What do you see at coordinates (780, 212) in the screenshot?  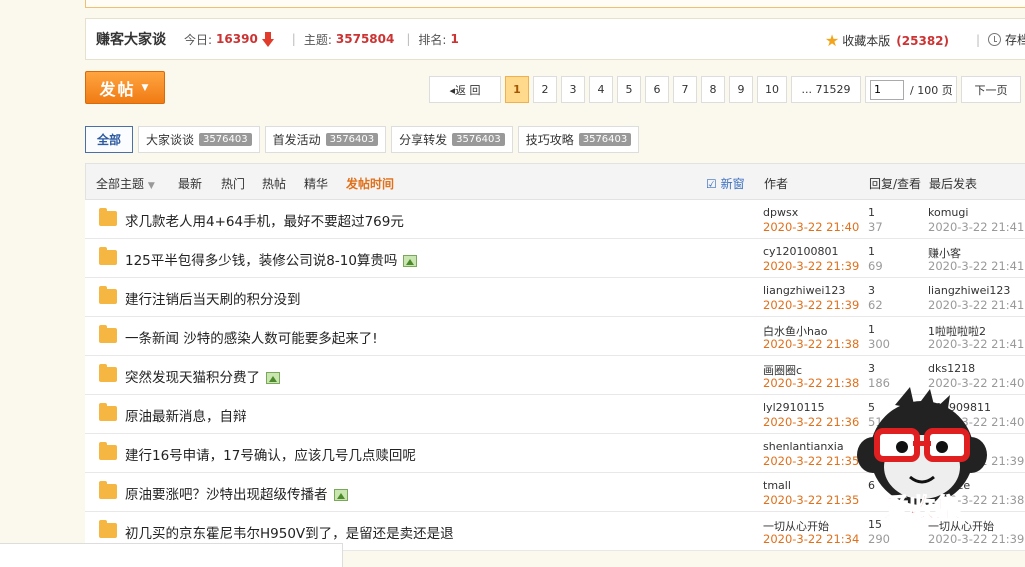 I see `topic-author: dpwsx` at bounding box center [780, 212].